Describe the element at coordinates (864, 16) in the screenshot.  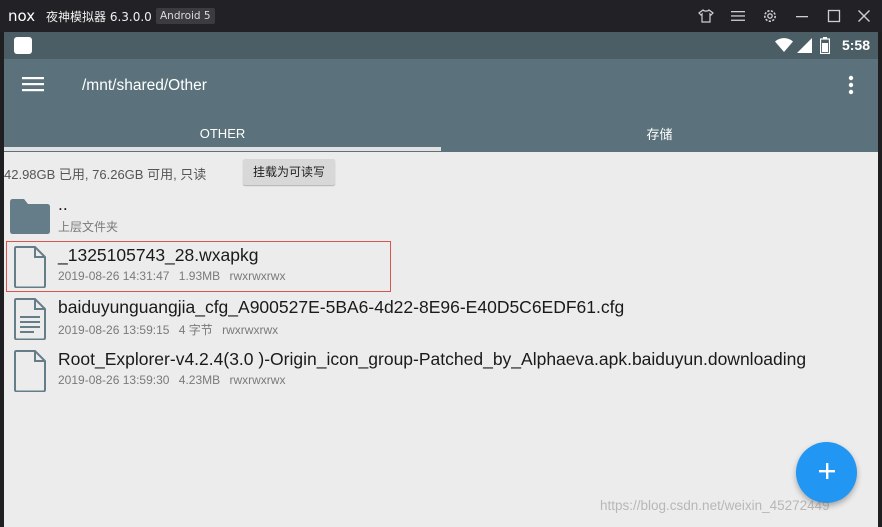
I see `close-icon` at that location.